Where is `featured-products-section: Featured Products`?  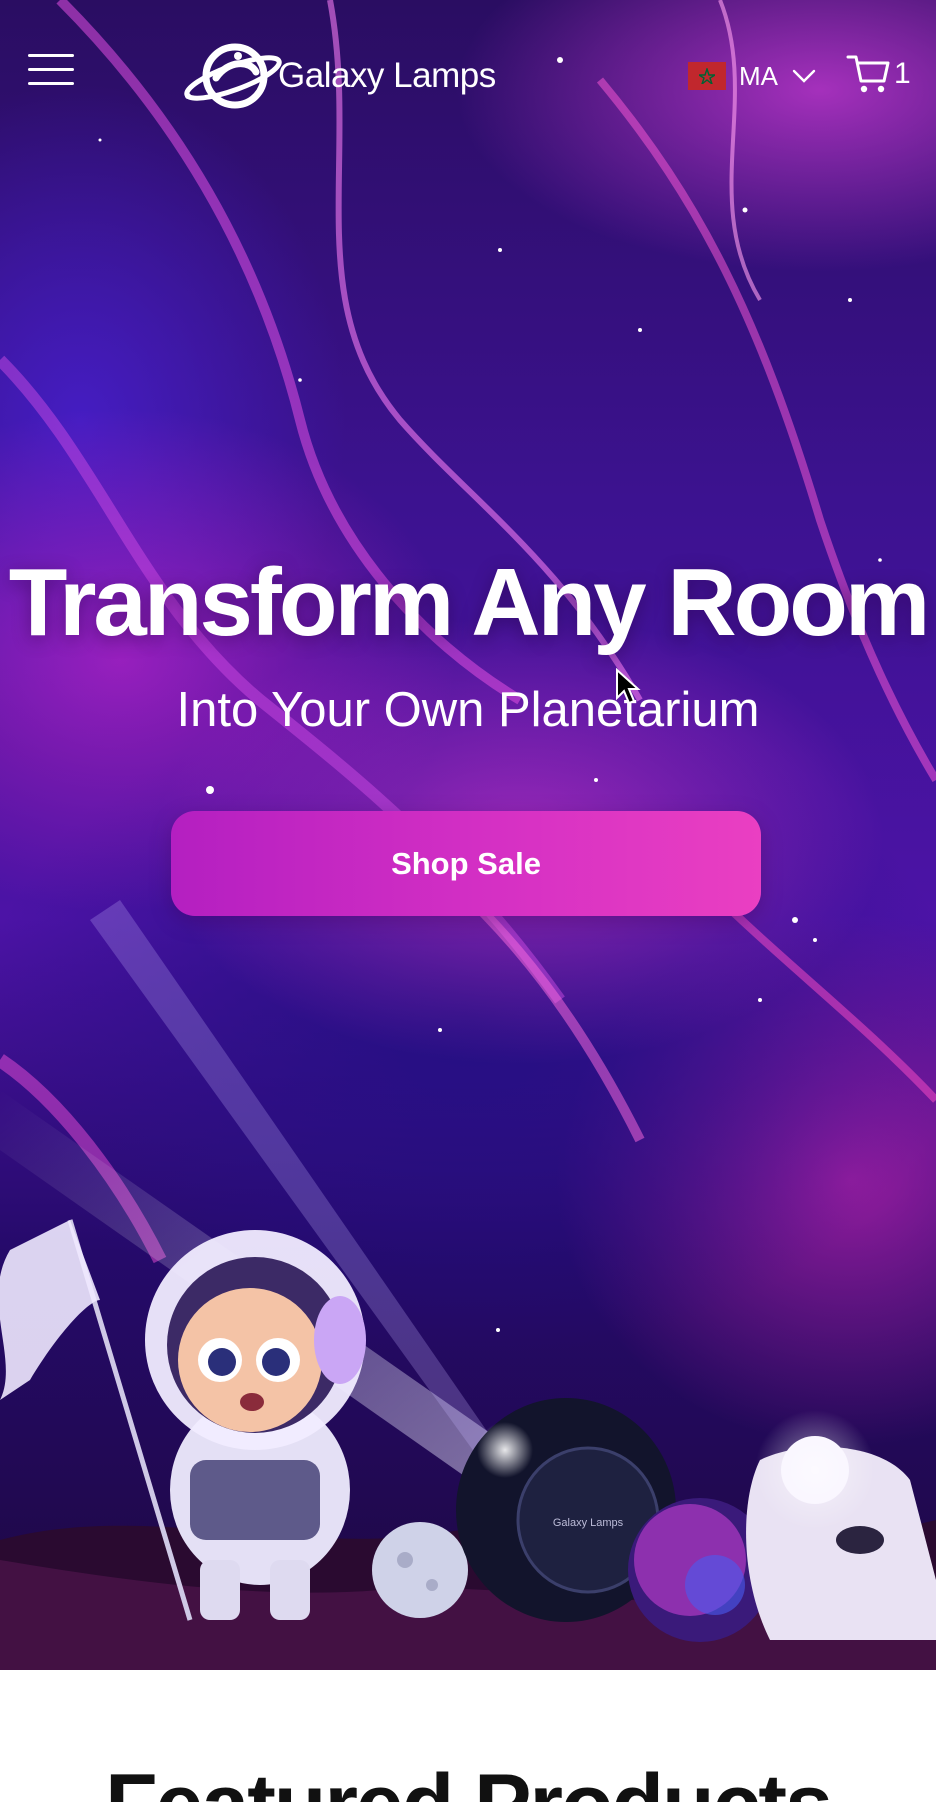
featured-products-section: Featured Products is located at coordinates (468, 1736).